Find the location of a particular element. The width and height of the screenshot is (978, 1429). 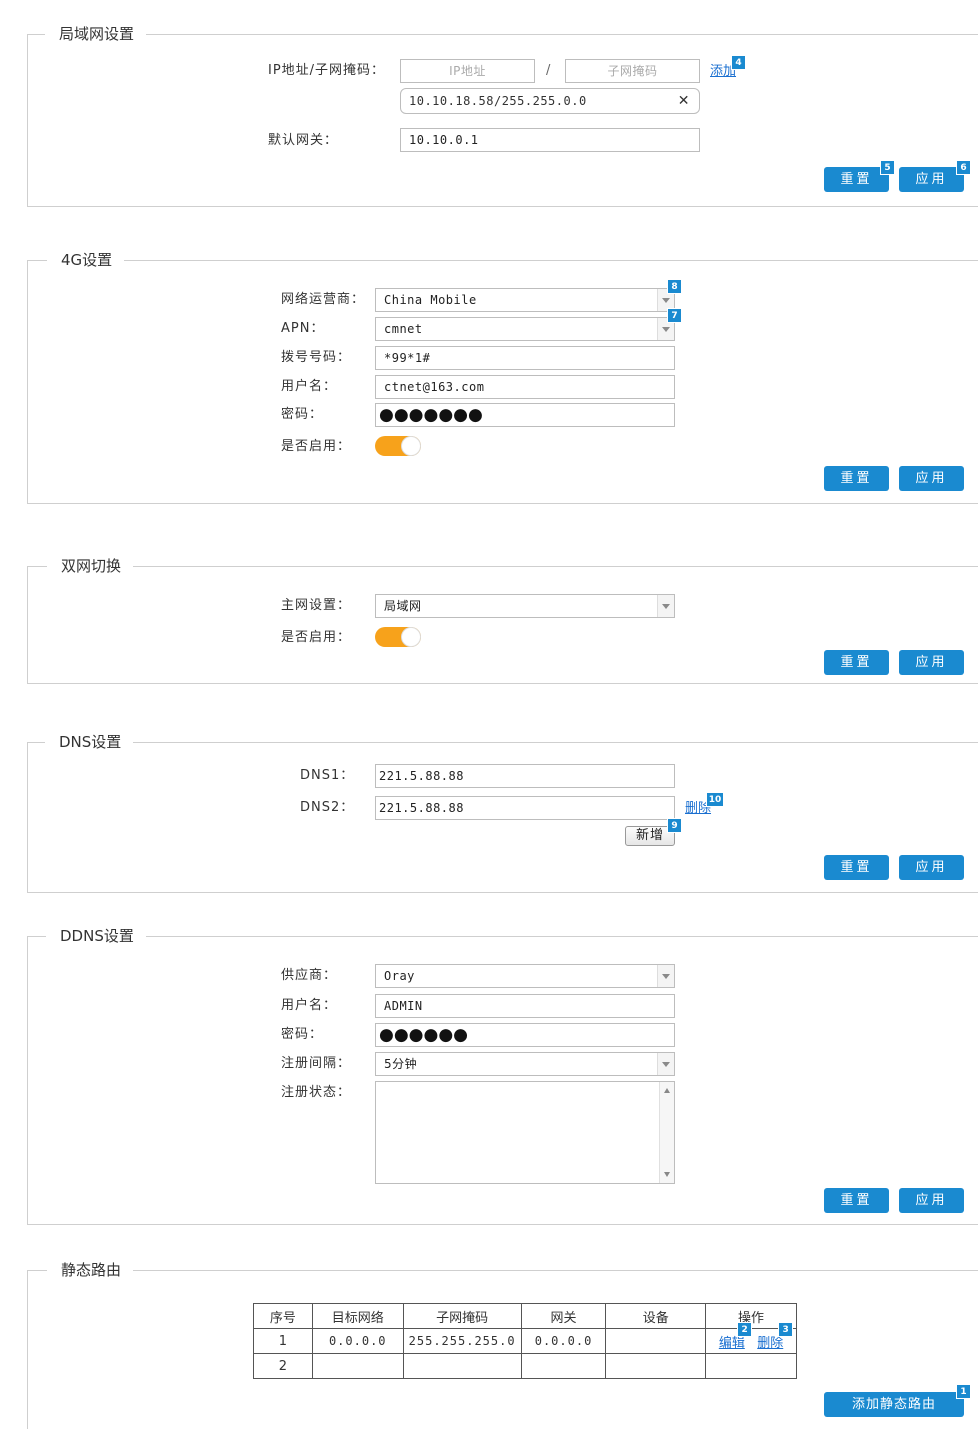

lan-settings-legend: 局域网设置 is located at coordinates (96, 34).